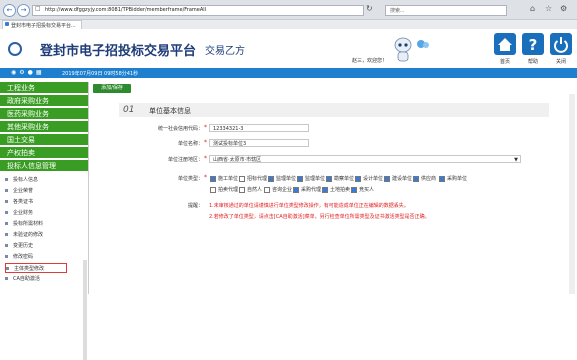 Image resolution: width=577 pixels, height=360 pixels. Describe the element at coordinates (369, 8) in the screenshot. I see `refresh-icon: ↻` at that location.